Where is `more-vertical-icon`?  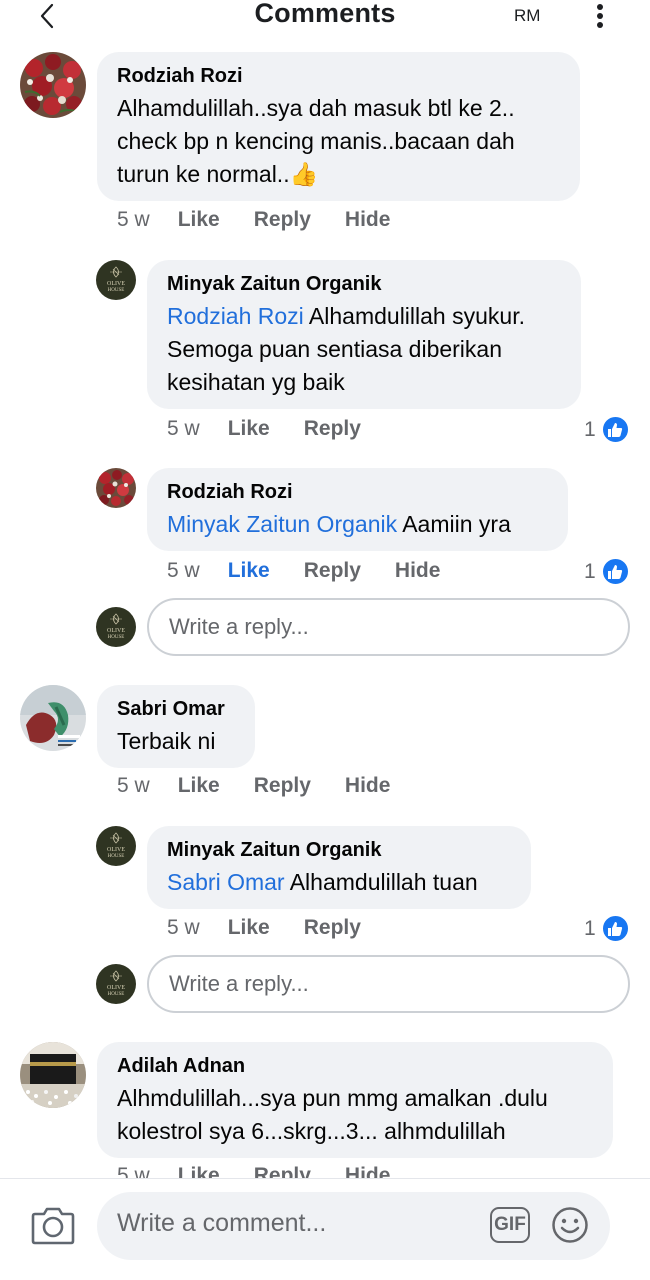 more-vertical-icon is located at coordinates (600, 16).